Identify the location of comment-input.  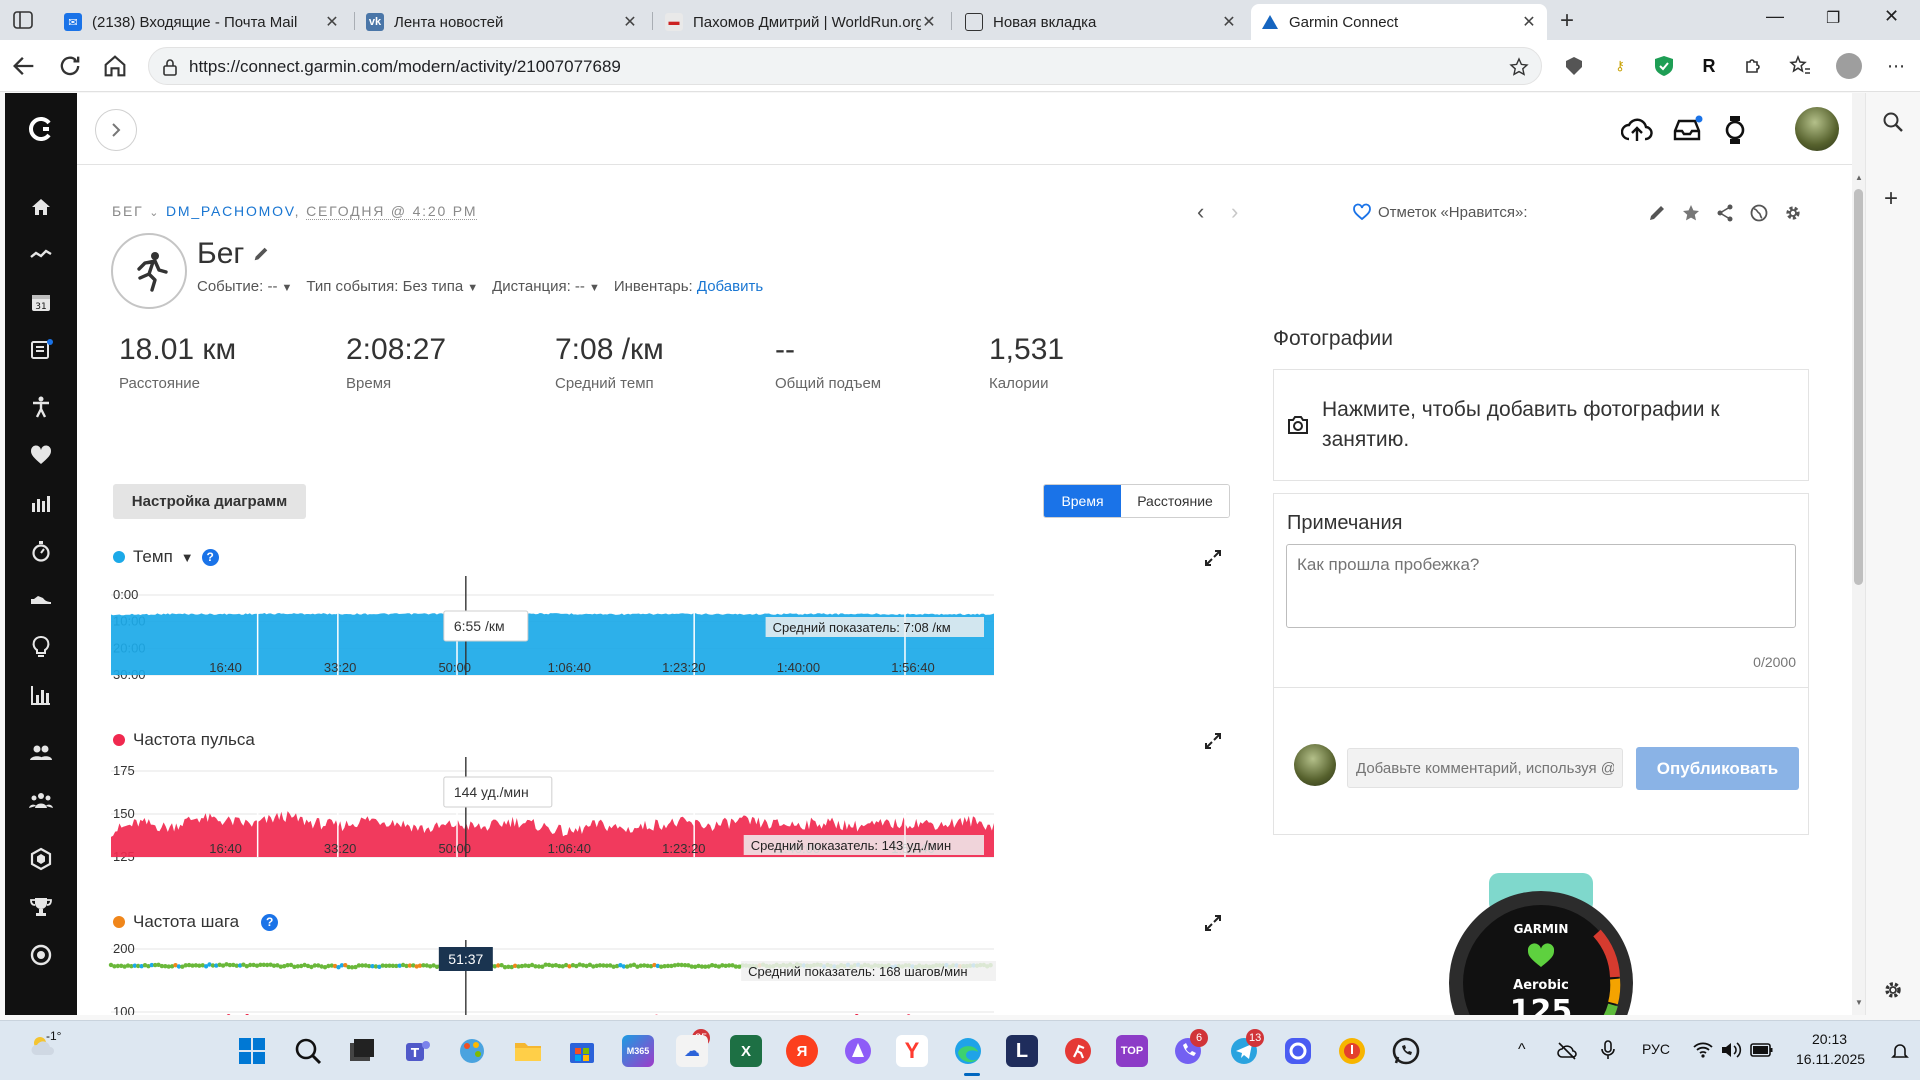
(1485, 768).